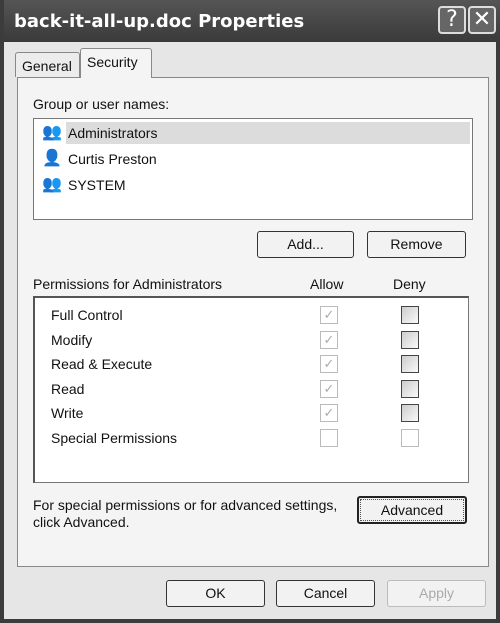  Describe the element at coordinates (268, 133) in the screenshot. I see `user-name: Administrators` at that location.